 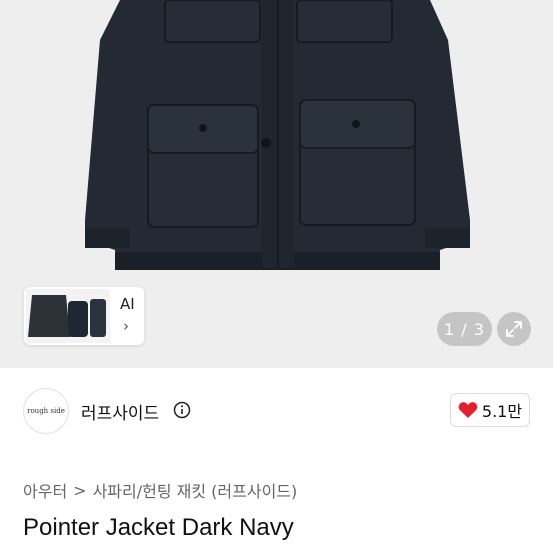 What do you see at coordinates (45, 490) in the screenshot?
I see `breadcrumb-item-outer: 아우터` at bounding box center [45, 490].